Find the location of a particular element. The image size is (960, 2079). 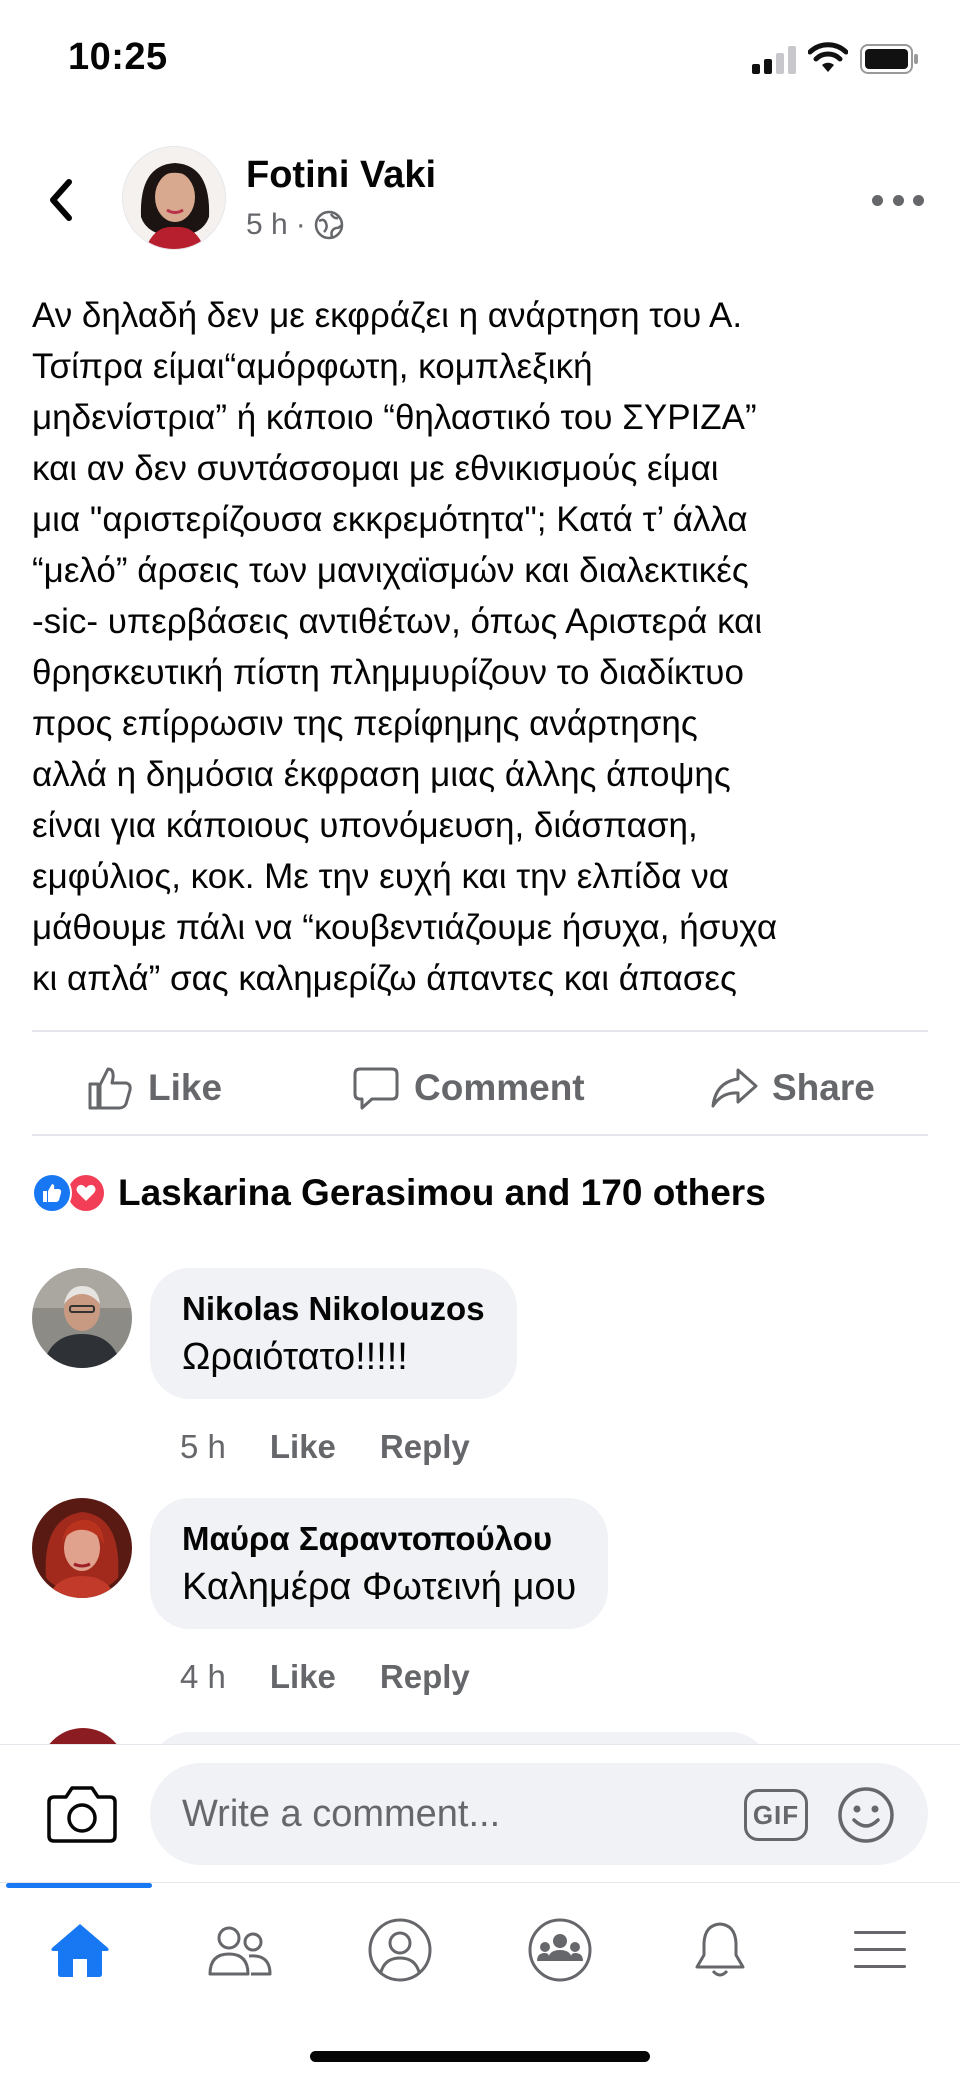

profile-icon is located at coordinates (400, 1950).